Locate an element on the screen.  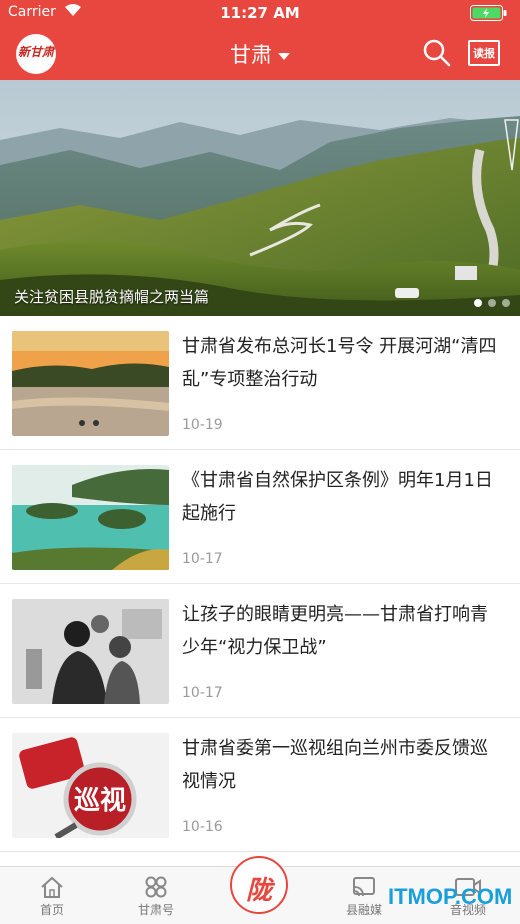
search-icon is located at coordinates (437, 53).